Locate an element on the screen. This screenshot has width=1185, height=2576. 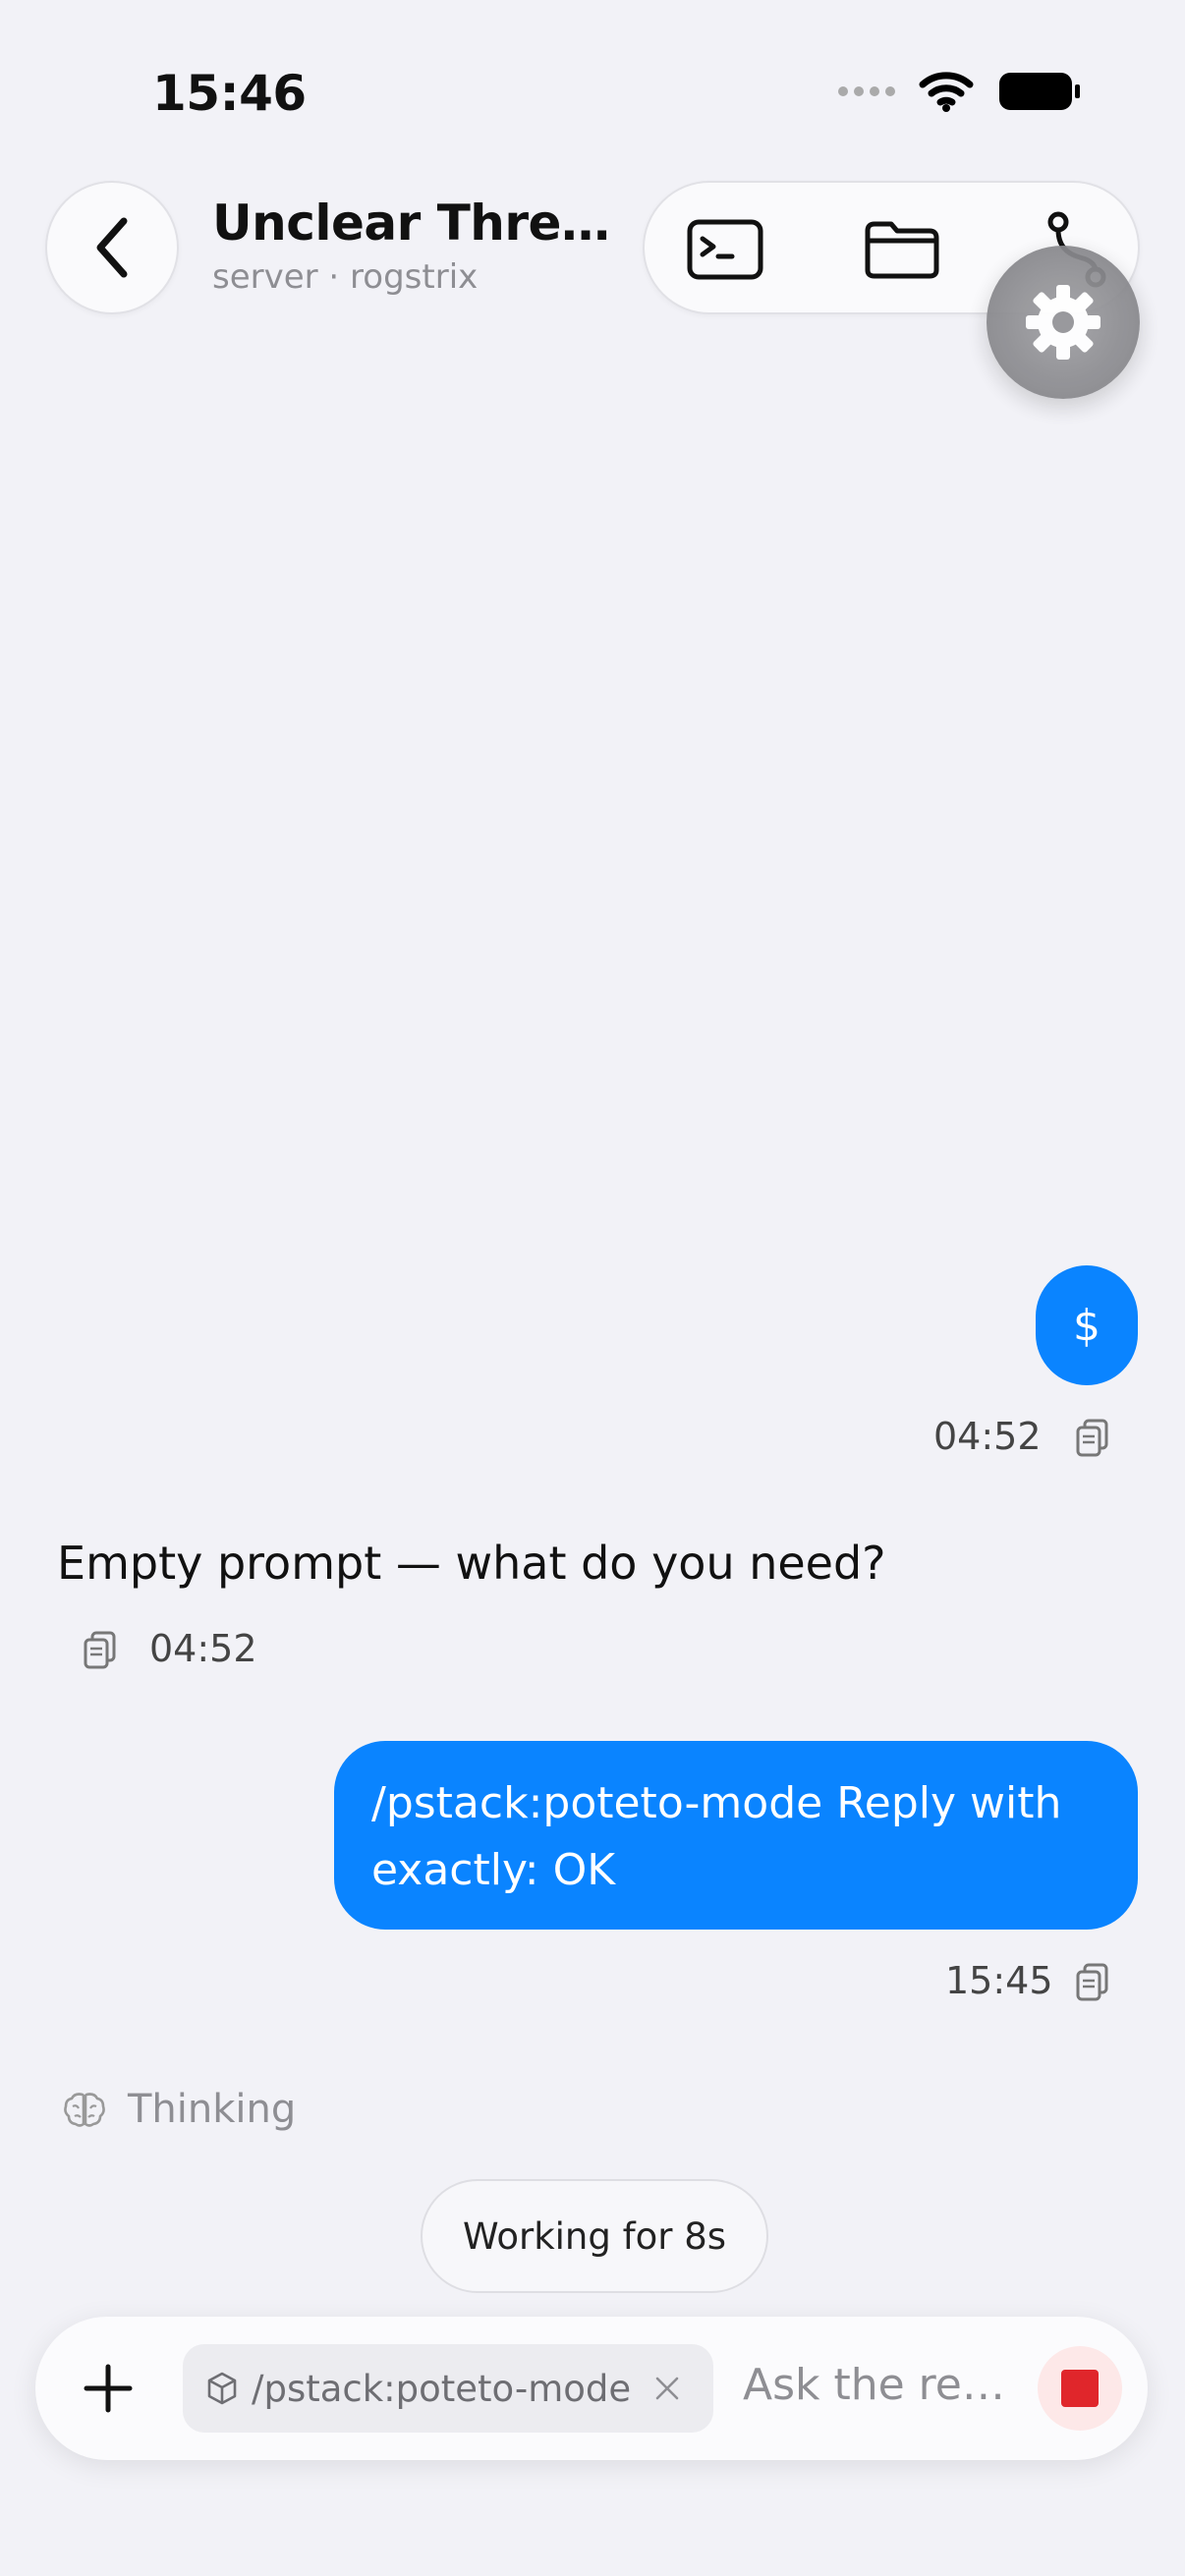
battery-icon is located at coordinates (1040, 91).